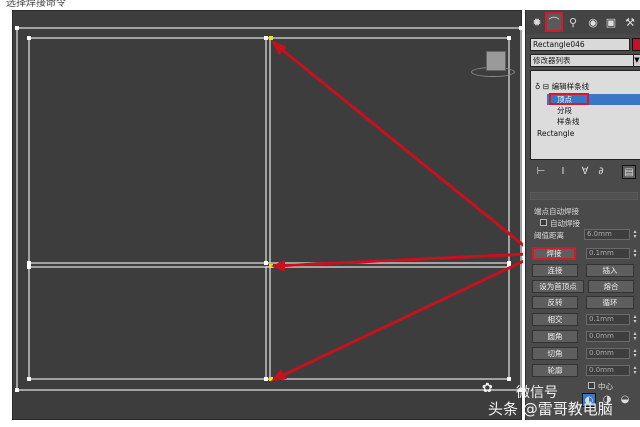  Describe the element at coordinates (555, 336) in the screenshot. I see `fillet-button: 圆角` at that location.